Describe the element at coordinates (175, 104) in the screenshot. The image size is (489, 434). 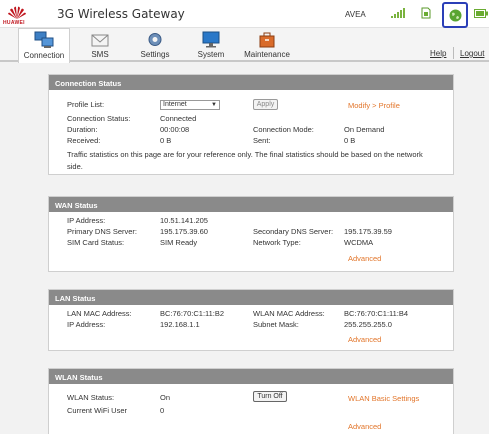
I see `profile-select-value: Internet` at that location.